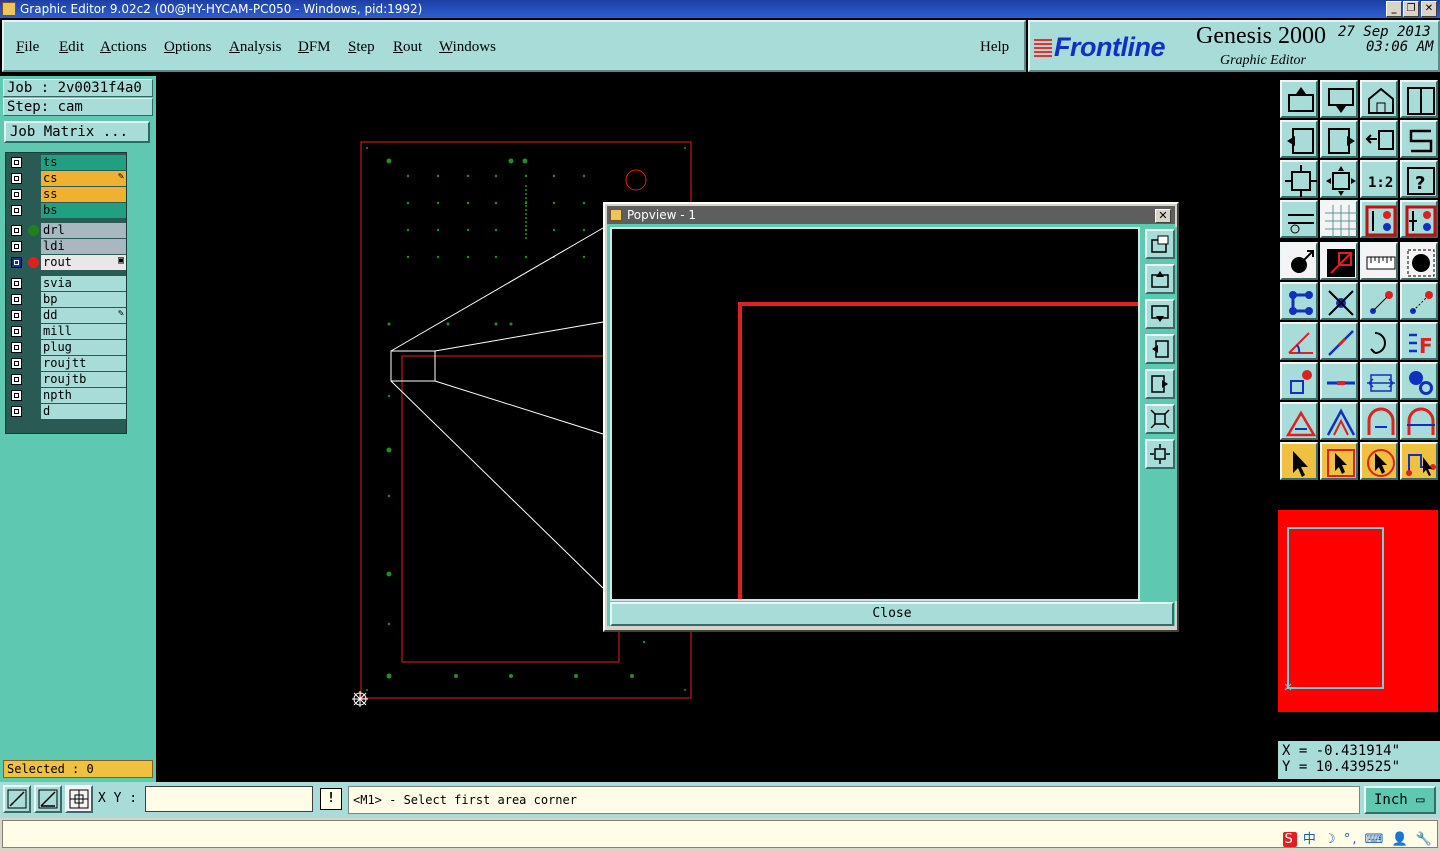 The height and width of the screenshot is (852, 1440). Describe the element at coordinates (1339, 139) in the screenshot. I see `pan-right-button` at that location.